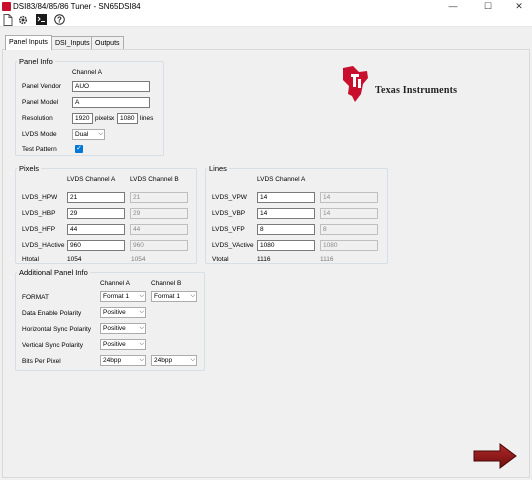 The width and height of the screenshot is (532, 480). I want to click on close-button: ✕, so click(519, 6).